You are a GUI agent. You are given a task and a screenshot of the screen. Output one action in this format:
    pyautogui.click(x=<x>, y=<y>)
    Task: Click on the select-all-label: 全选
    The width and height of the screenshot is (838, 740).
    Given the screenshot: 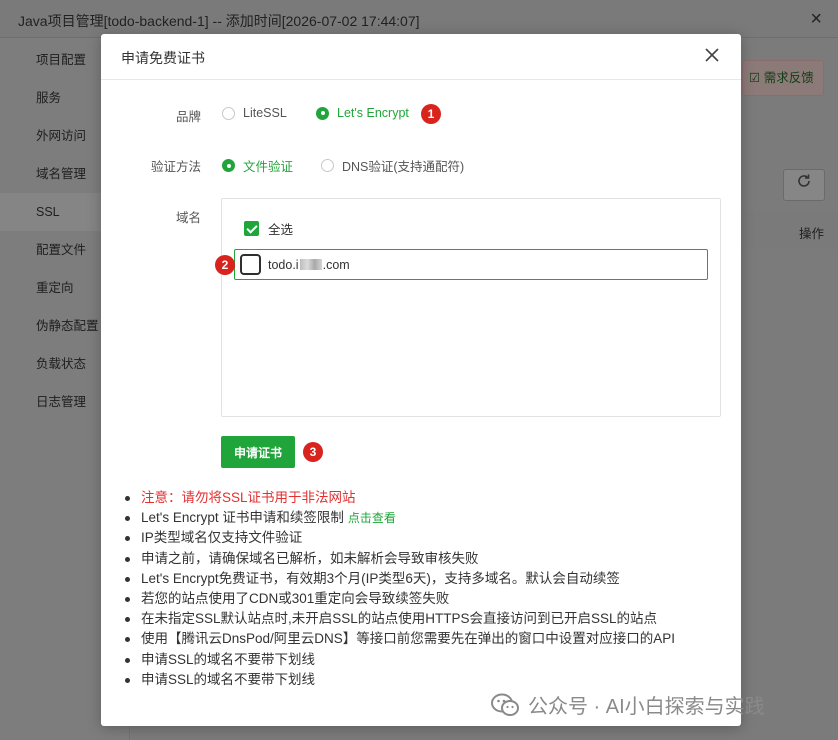 What is the action you would take?
    pyautogui.click(x=281, y=230)
    